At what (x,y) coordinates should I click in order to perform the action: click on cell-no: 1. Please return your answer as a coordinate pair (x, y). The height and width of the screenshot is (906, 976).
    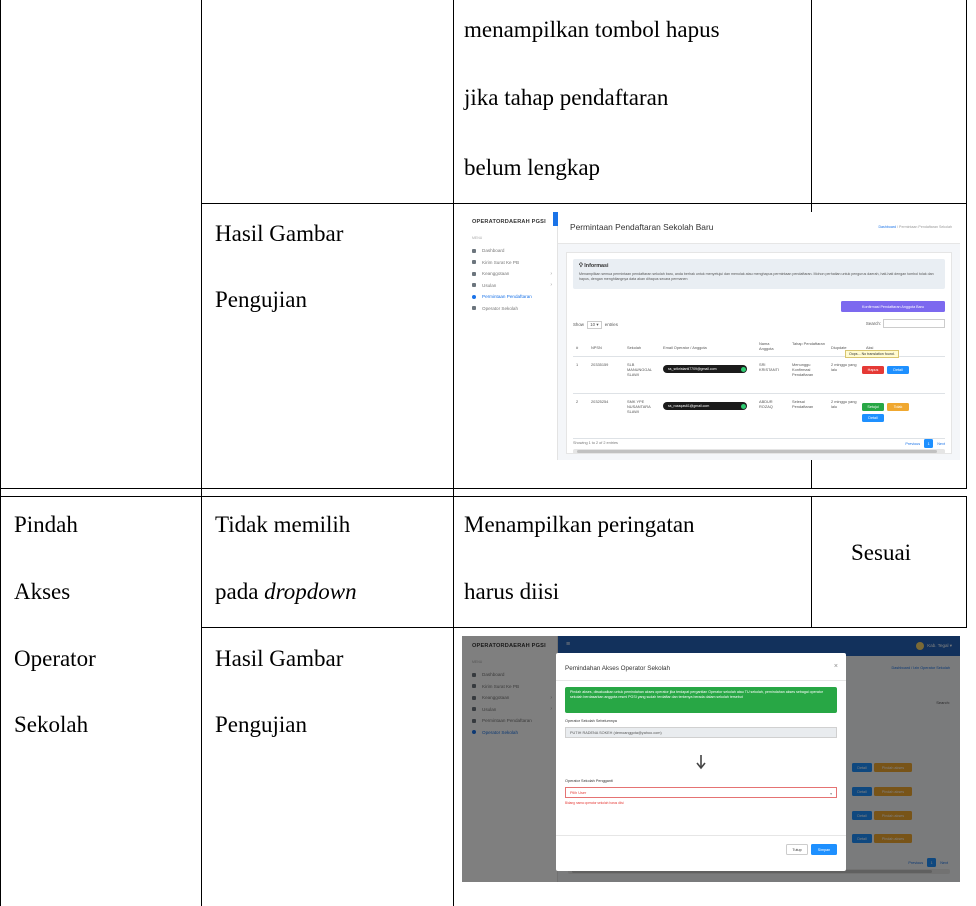
    Looking at the image, I should click on (577, 364).